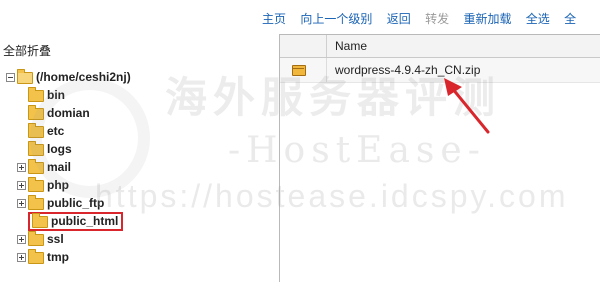 This screenshot has width=600, height=282. Describe the element at coordinates (135, 203) in the screenshot. I see `tree-item-public-ftp: public_ftp` at that location.